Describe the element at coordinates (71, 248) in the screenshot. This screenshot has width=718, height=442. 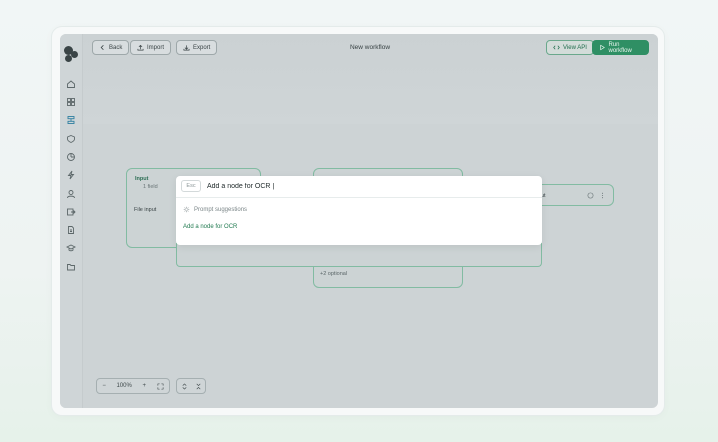
I see `graduation-icon` at that location.